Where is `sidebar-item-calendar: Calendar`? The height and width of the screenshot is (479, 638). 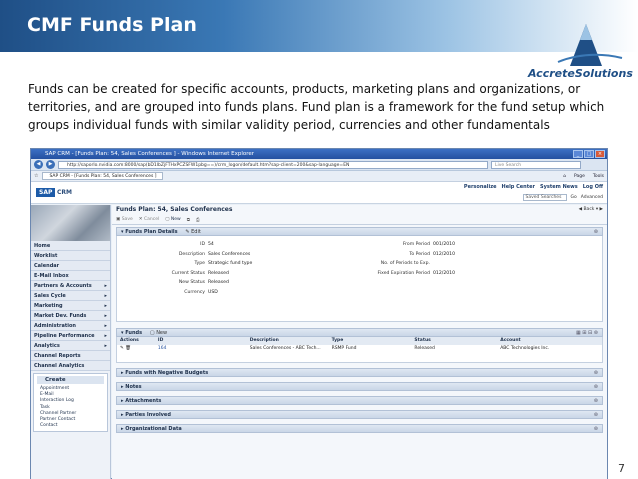 sidebar-item-calendar: Calendar is located at coordinates (70, 266).